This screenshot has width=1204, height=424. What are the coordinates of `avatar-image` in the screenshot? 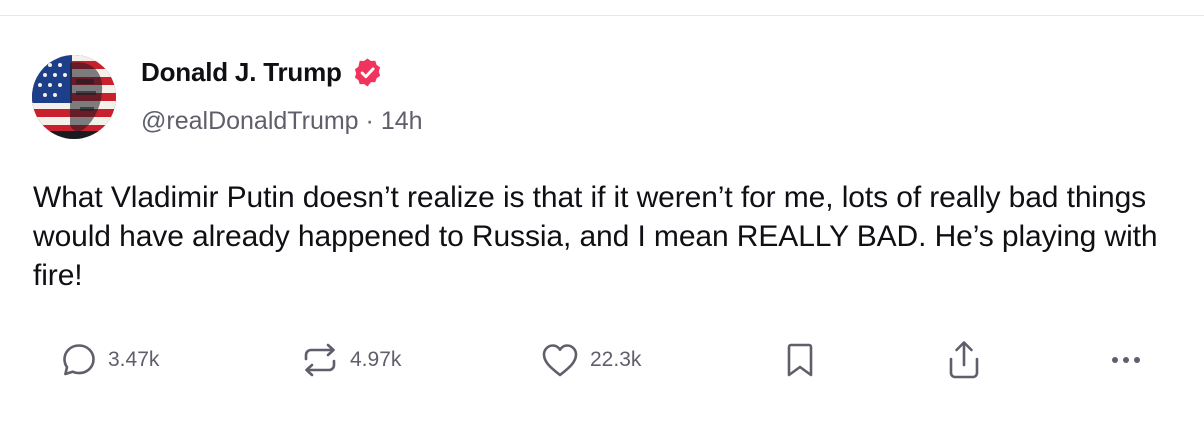 It's located at (74, 97).